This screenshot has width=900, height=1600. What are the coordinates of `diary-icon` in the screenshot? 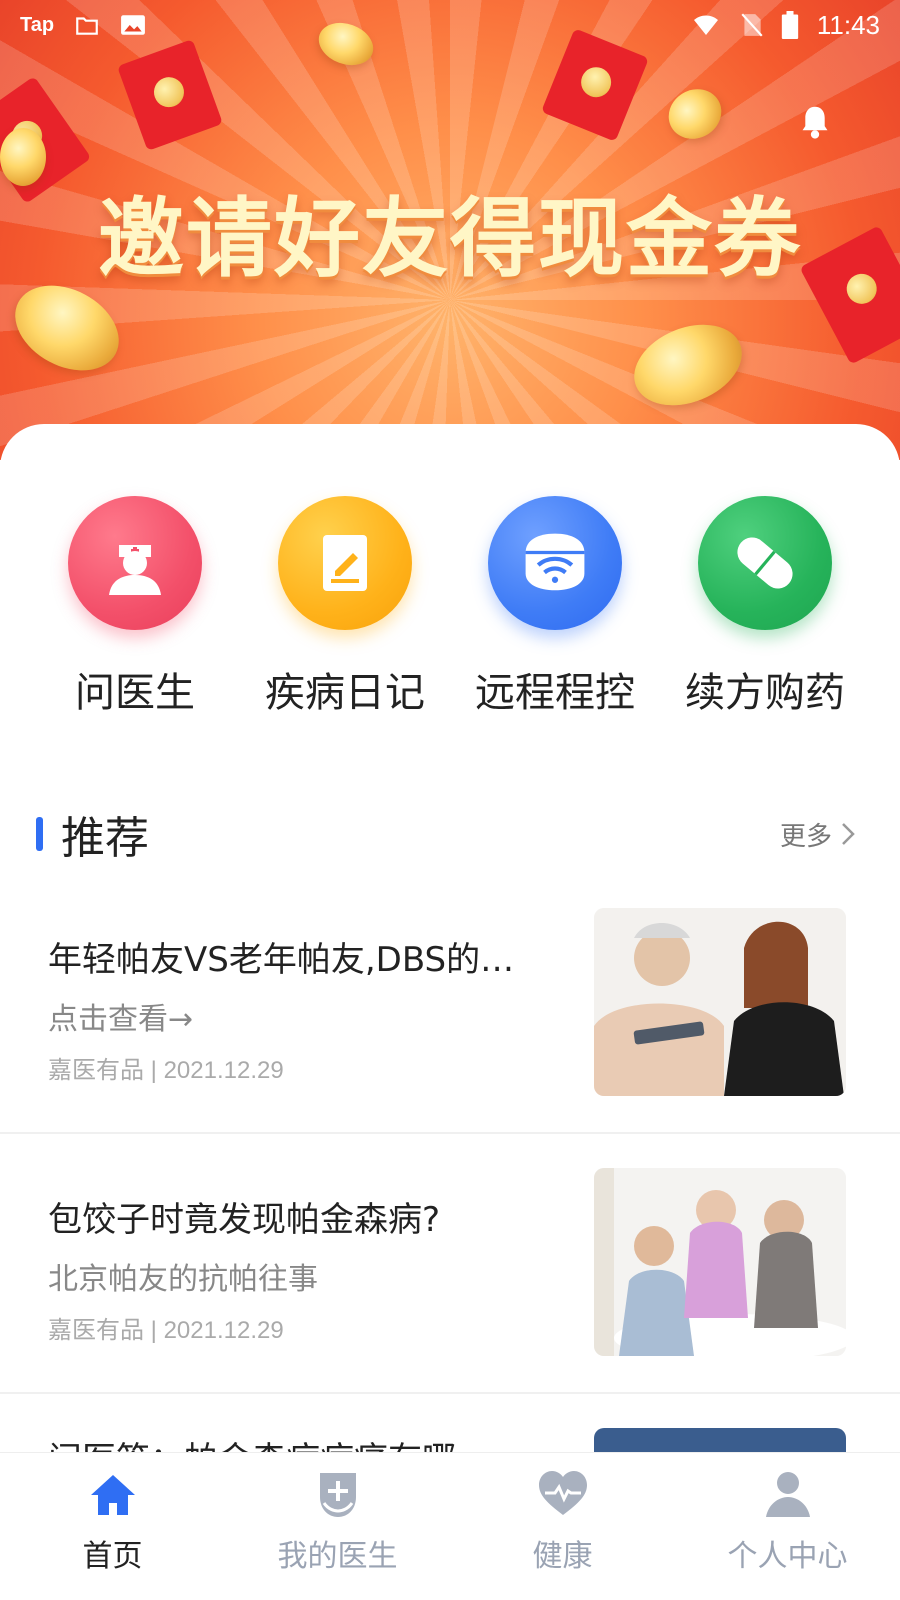 It's located at (345, 563).